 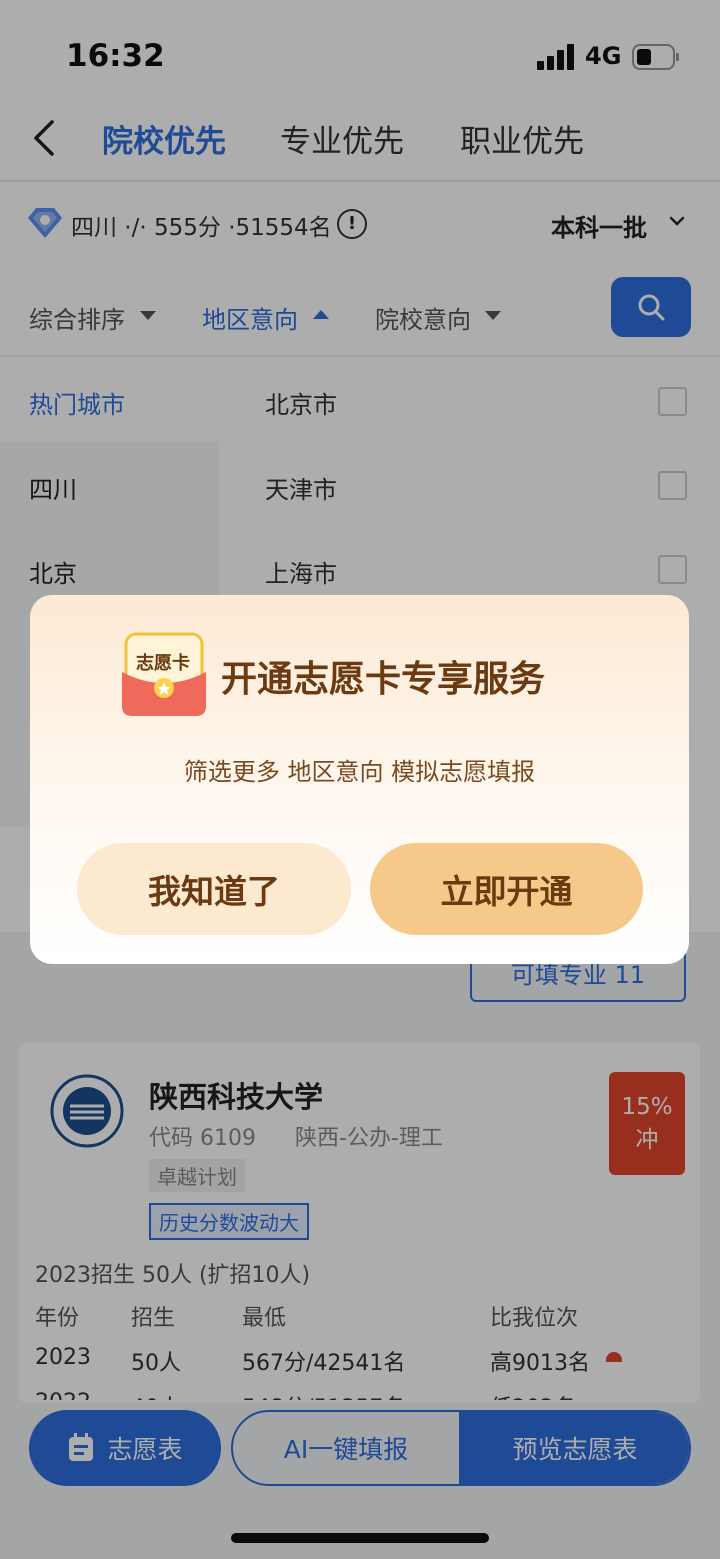 I want to click on badge-label: 志愿卡, so click(x=163, y=663).